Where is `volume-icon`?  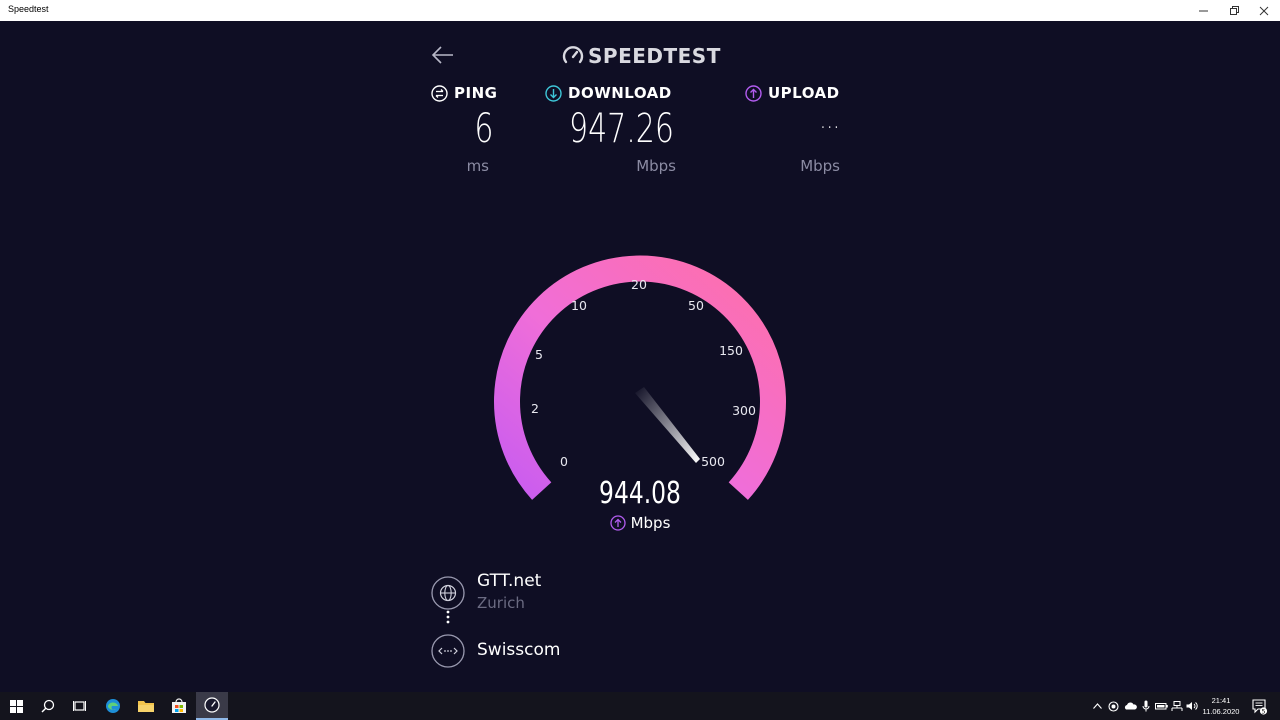
volume-icon is located at coordinates (1192, 706).